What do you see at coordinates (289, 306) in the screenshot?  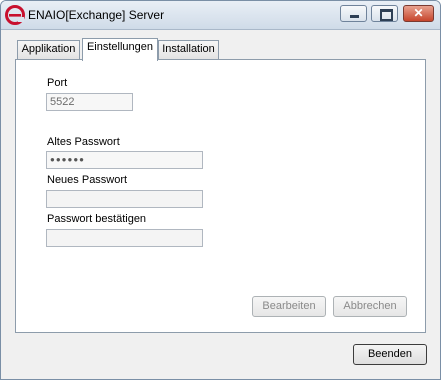 I see `edit-button: Bearbeiten` at bounding box center [289, 306].